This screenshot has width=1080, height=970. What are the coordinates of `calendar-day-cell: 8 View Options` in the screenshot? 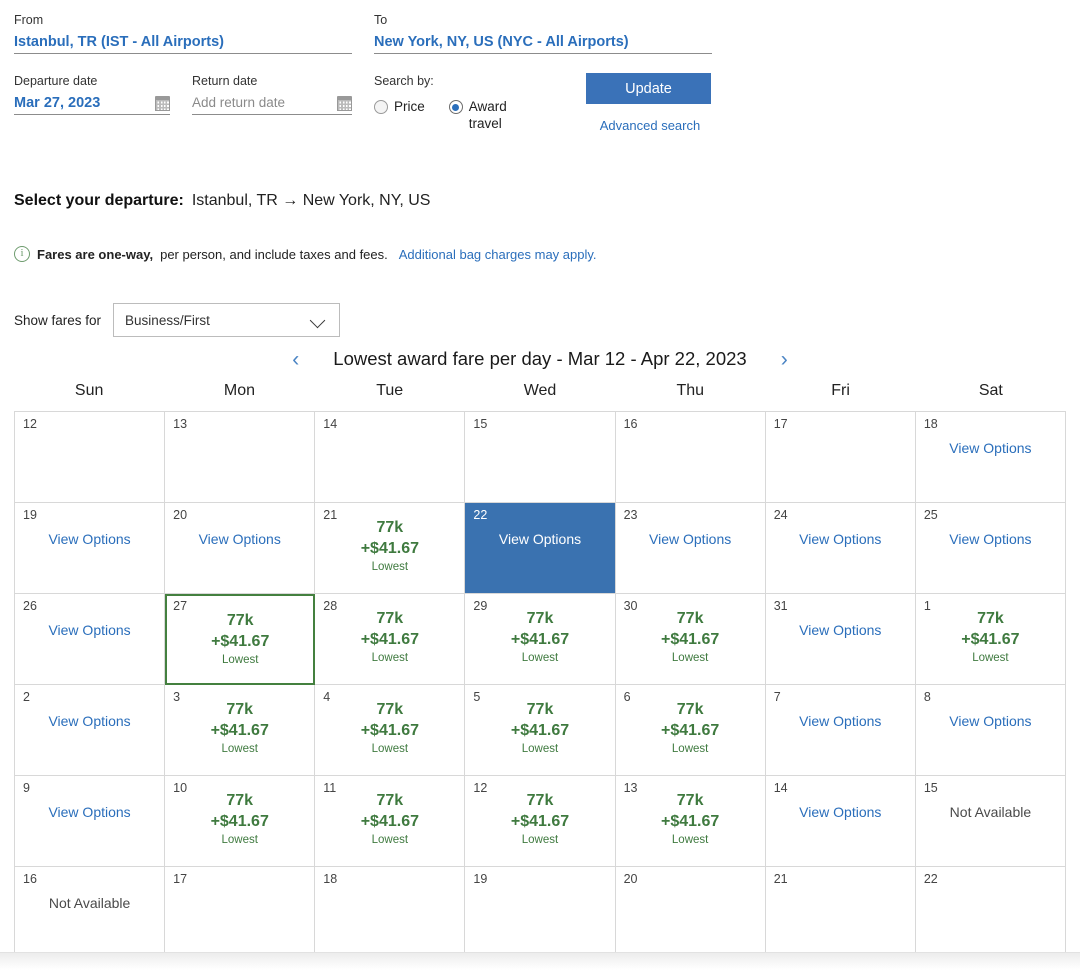 It's located at (990, 730).